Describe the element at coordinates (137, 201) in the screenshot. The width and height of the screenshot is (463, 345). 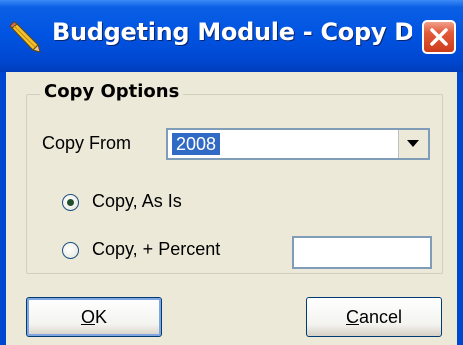
I see `copy-as-is-label: Copy, As Is` at that location.